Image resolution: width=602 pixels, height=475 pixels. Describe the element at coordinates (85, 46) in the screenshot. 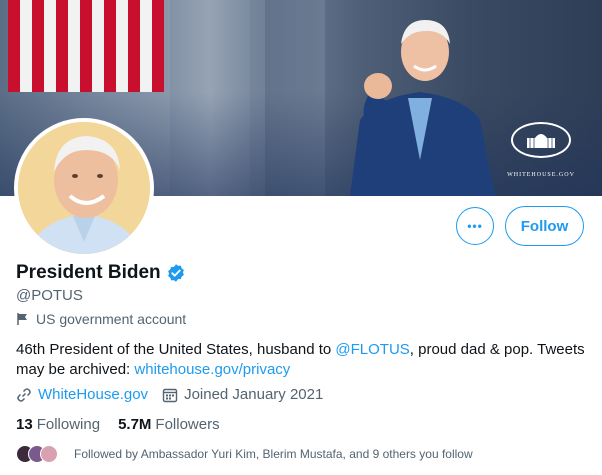

I see `flag-graphic` at that location.